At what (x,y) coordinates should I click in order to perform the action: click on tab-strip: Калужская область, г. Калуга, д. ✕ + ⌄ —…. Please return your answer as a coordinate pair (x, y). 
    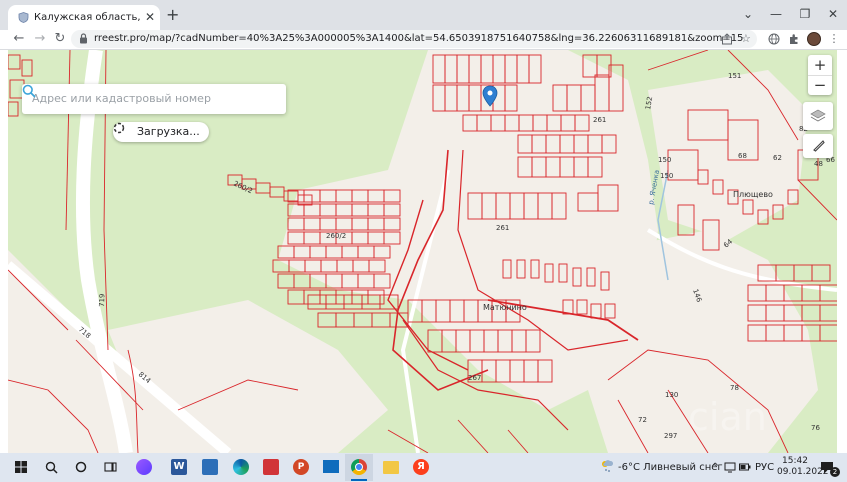
    Looking at the image, I should click on (423, 15).